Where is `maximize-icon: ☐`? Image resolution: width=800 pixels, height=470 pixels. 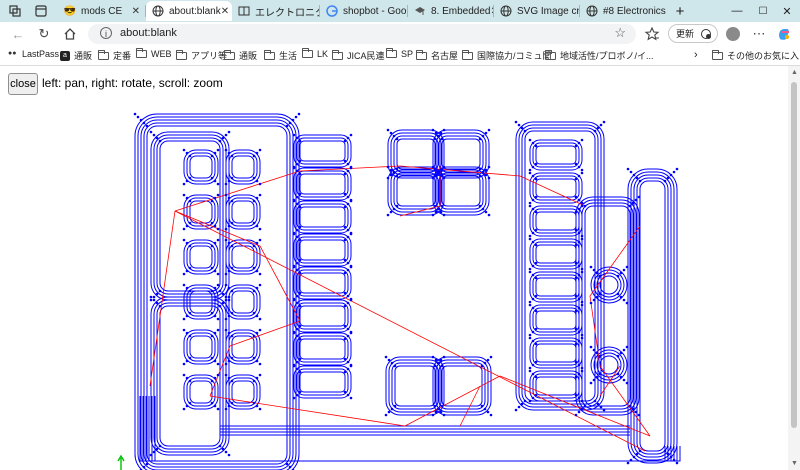 maximize-icon: ☐ is located at coordinates (763, 11).